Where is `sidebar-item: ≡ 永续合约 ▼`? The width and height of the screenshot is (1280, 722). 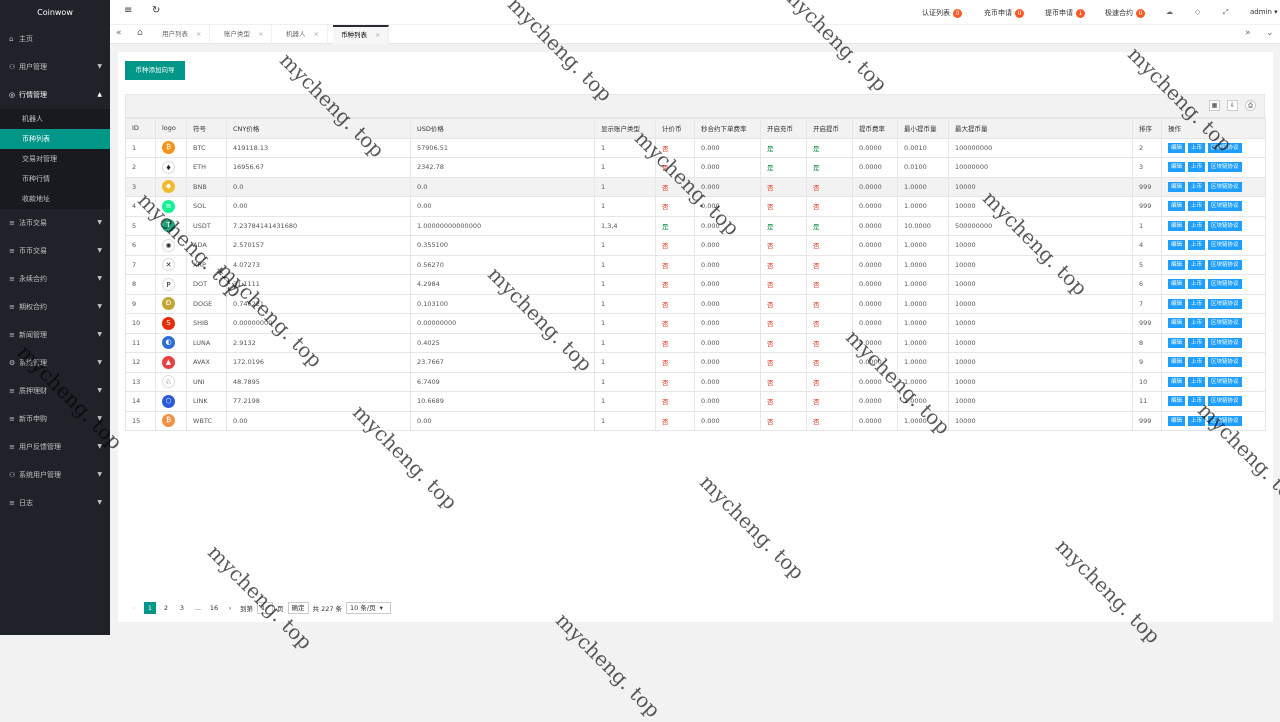 sidebar-item: ≡ 永续合约 ▼ is located at coordinates (55, 279).